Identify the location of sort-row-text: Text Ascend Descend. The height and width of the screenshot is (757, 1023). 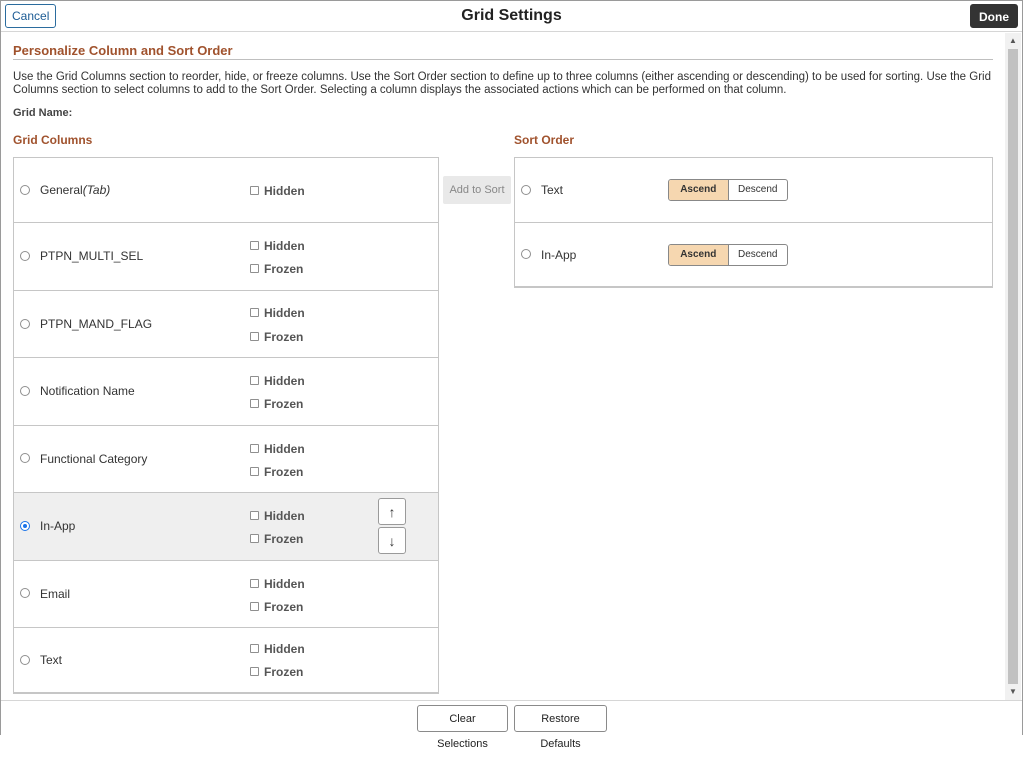
(753, 190).